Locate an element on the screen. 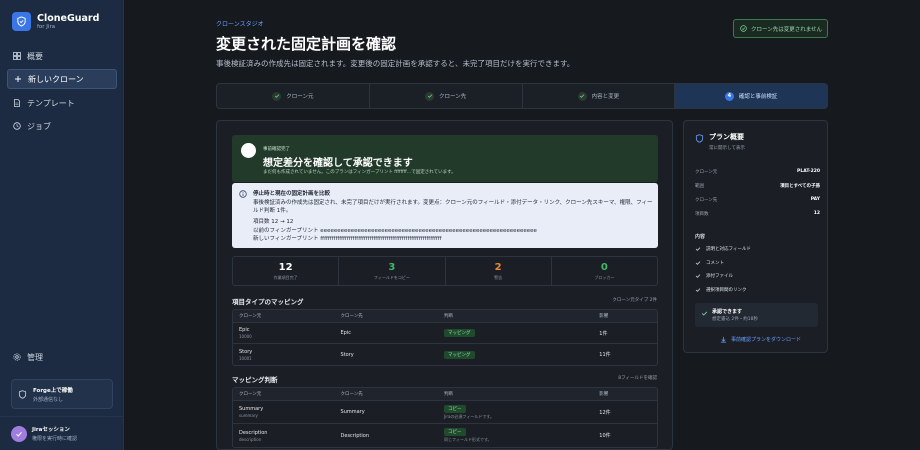 This screenshot has width=920, height=450. nav-label: 新しいクローン is located at coordinates (56, 79).